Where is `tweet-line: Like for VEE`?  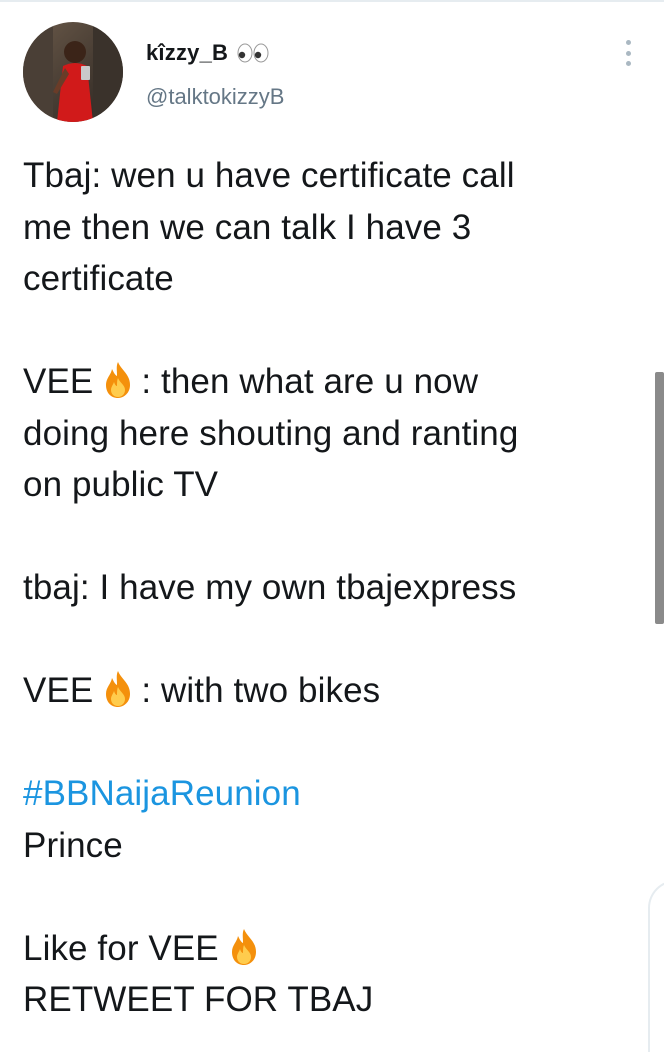
tweet-line: Like for VEE is located at coordinates (323, 949).